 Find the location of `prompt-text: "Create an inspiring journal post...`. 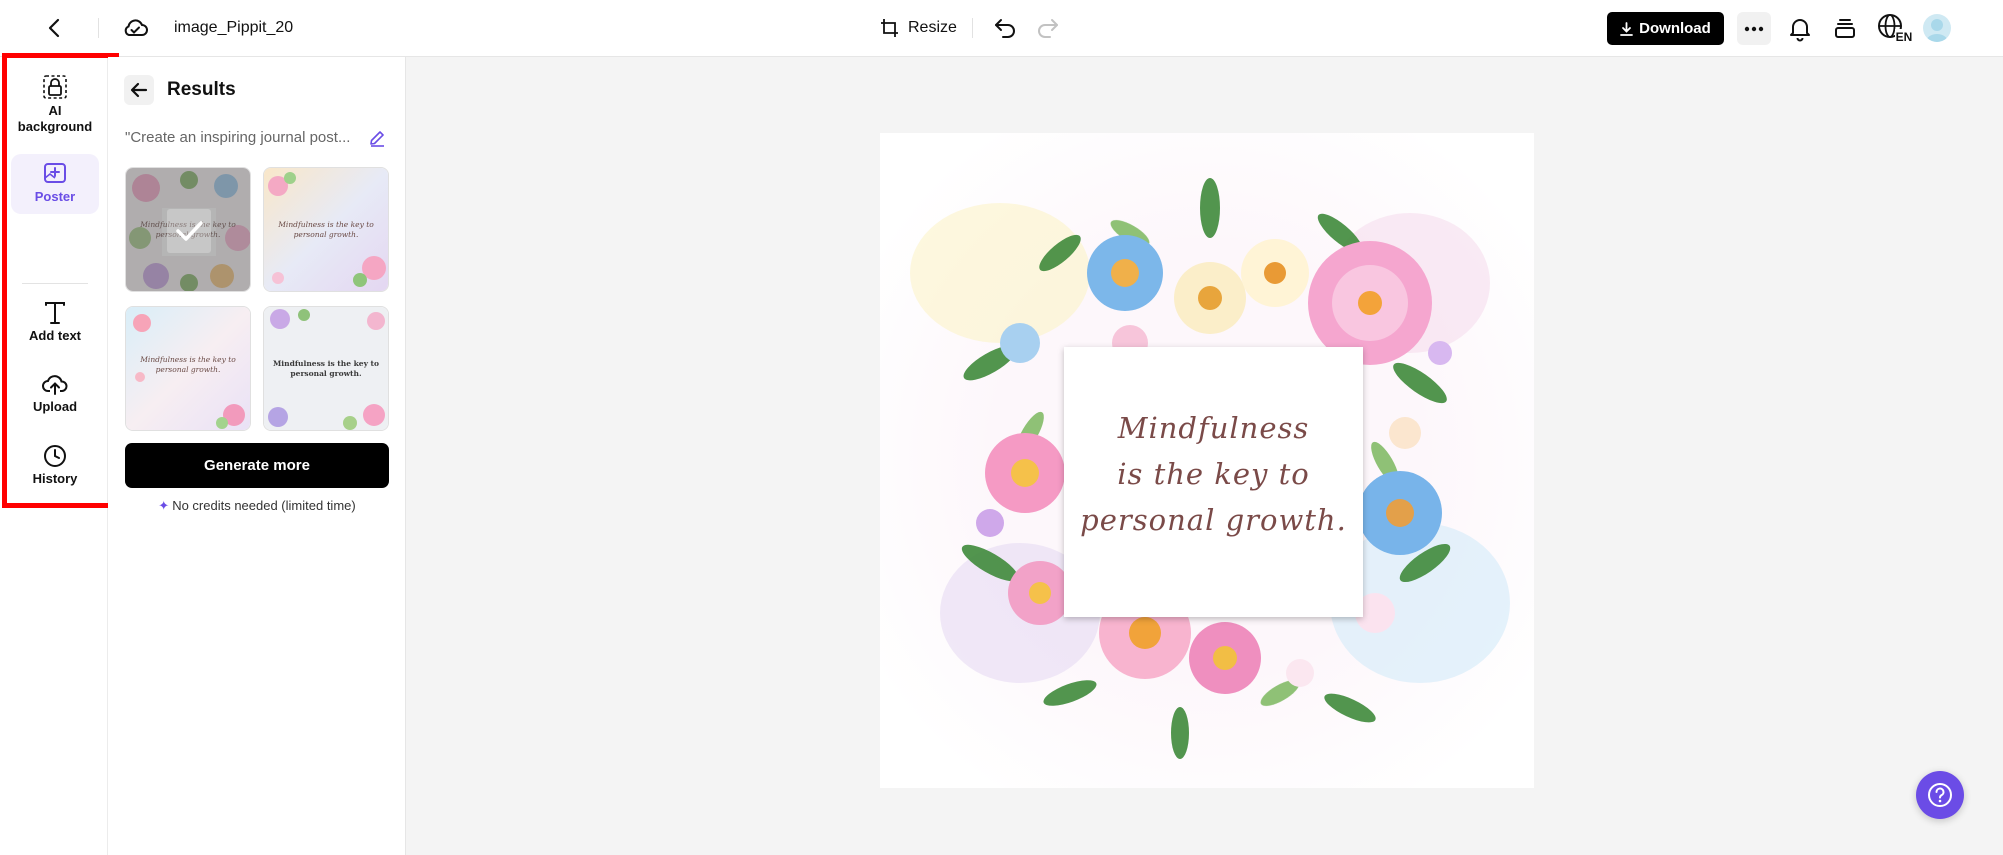

prompt-text: "Create an inspiring journal post... is located at coordinates (238, 137).